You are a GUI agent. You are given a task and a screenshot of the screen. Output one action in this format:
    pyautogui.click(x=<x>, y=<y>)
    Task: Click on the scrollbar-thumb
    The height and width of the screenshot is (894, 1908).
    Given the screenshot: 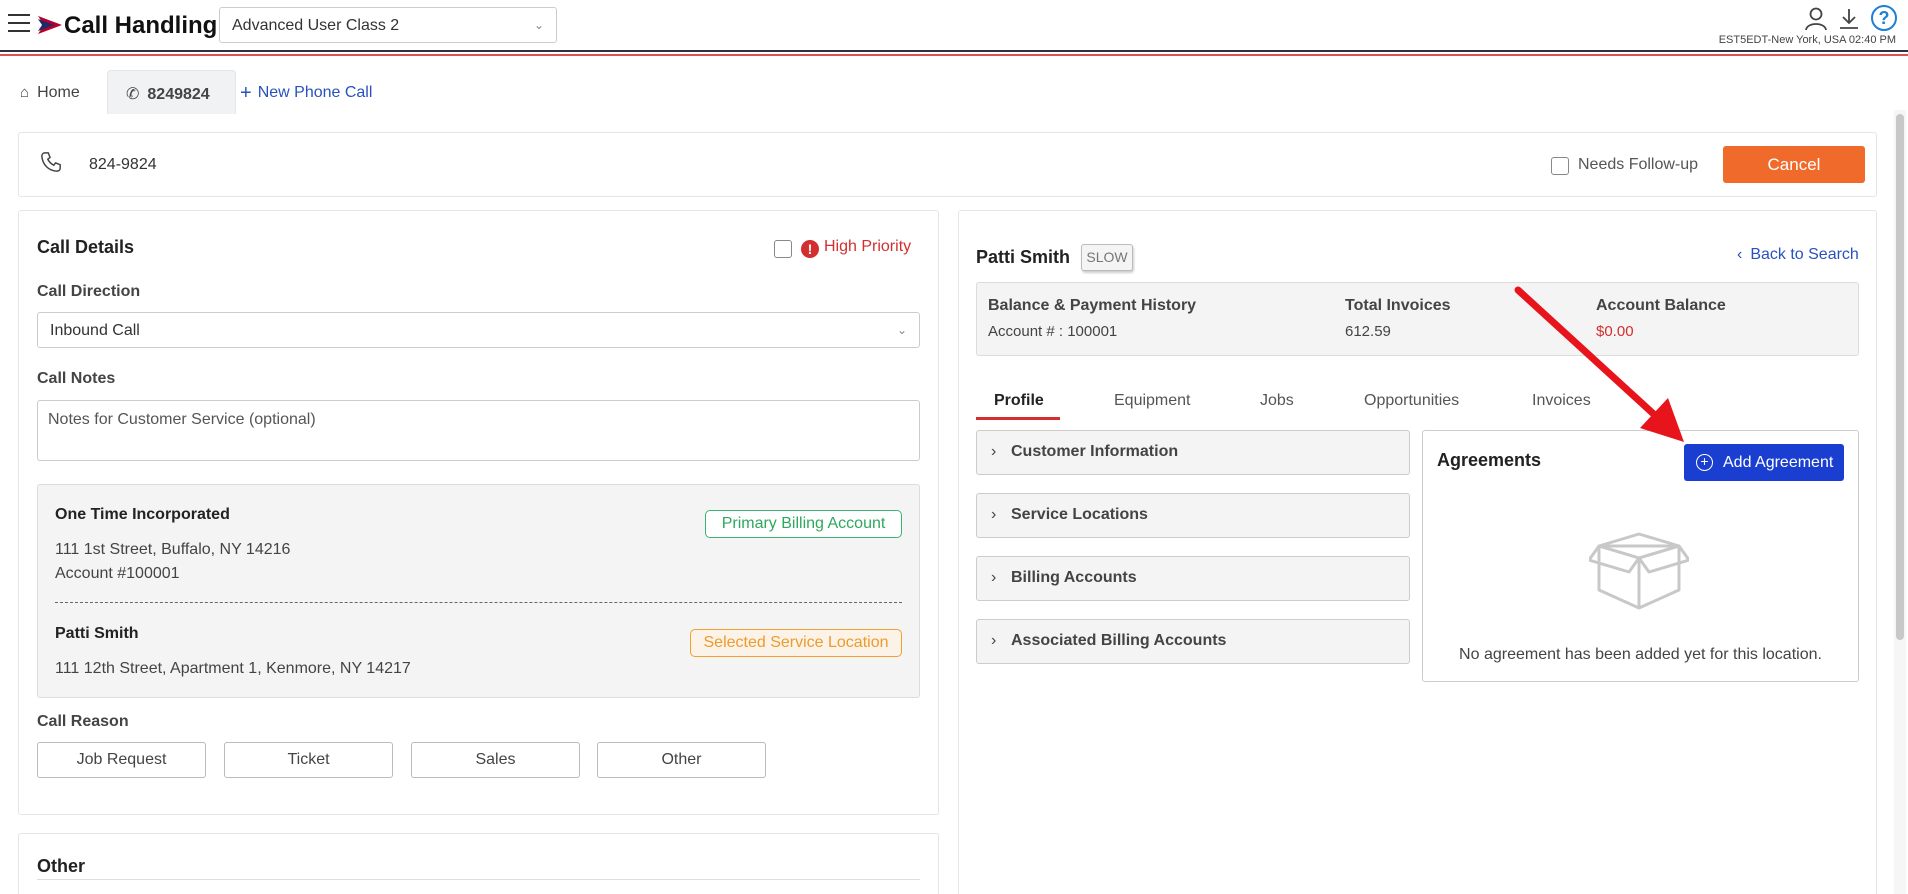 What is the action you would take?
    pyautogui.click(x=1900, y=377)
    